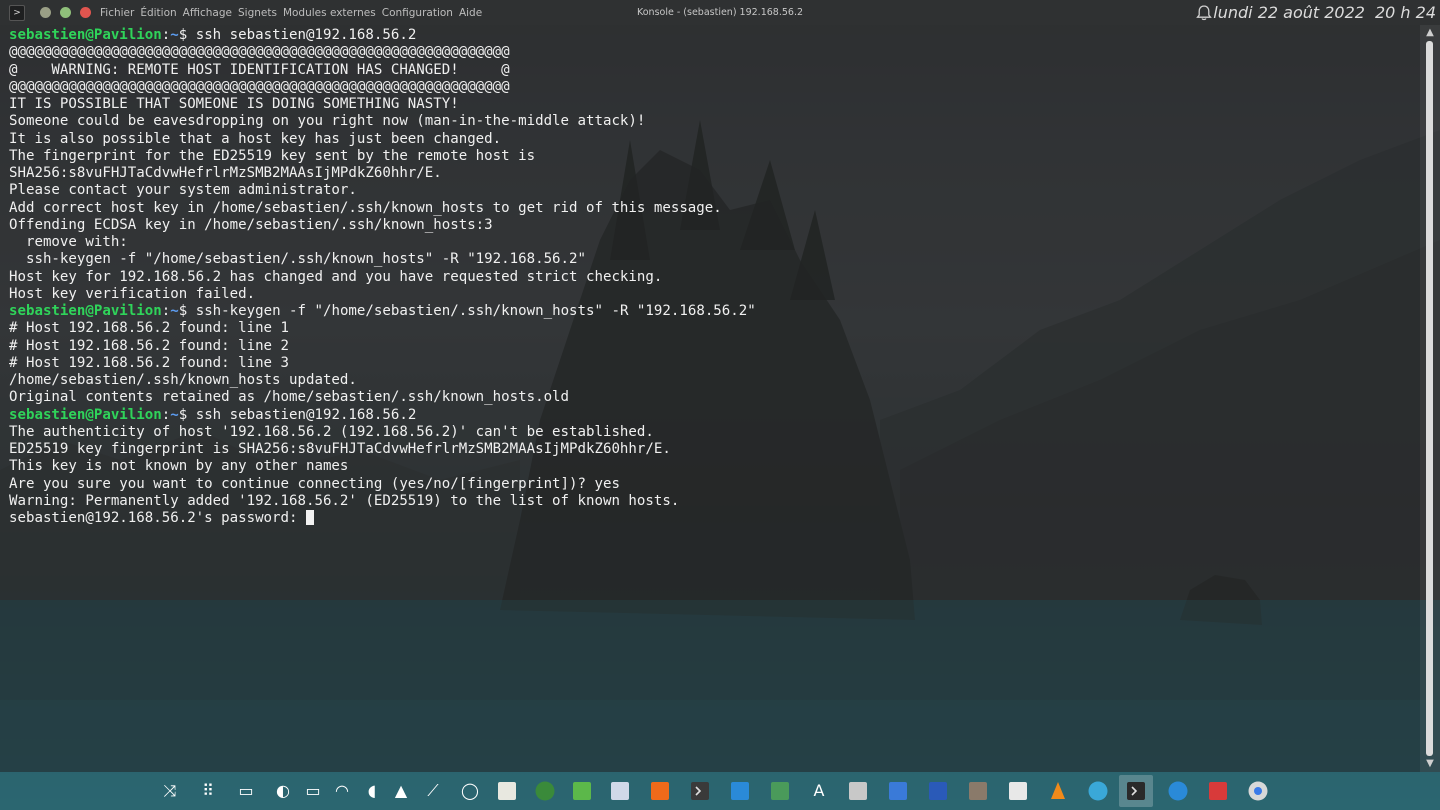  I want to click on taskbar-dock: ⤨ ⠿ ▭ ◐ ▭ ◠ ◖ ▲ ⟋ ◯ A, so click(720, 791).